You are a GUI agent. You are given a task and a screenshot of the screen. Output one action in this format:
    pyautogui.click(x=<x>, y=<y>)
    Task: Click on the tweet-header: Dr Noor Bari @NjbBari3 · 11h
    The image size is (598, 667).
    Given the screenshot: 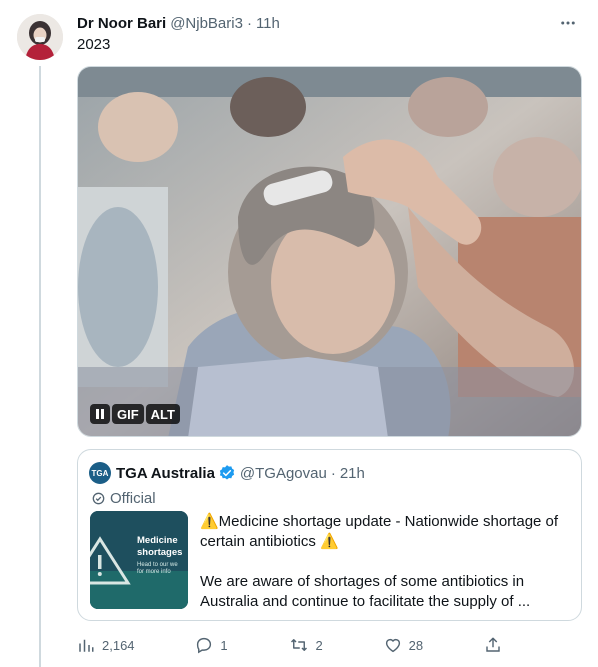 What is the action you would take?
    pyautogui.click(x=330, y=23)
    